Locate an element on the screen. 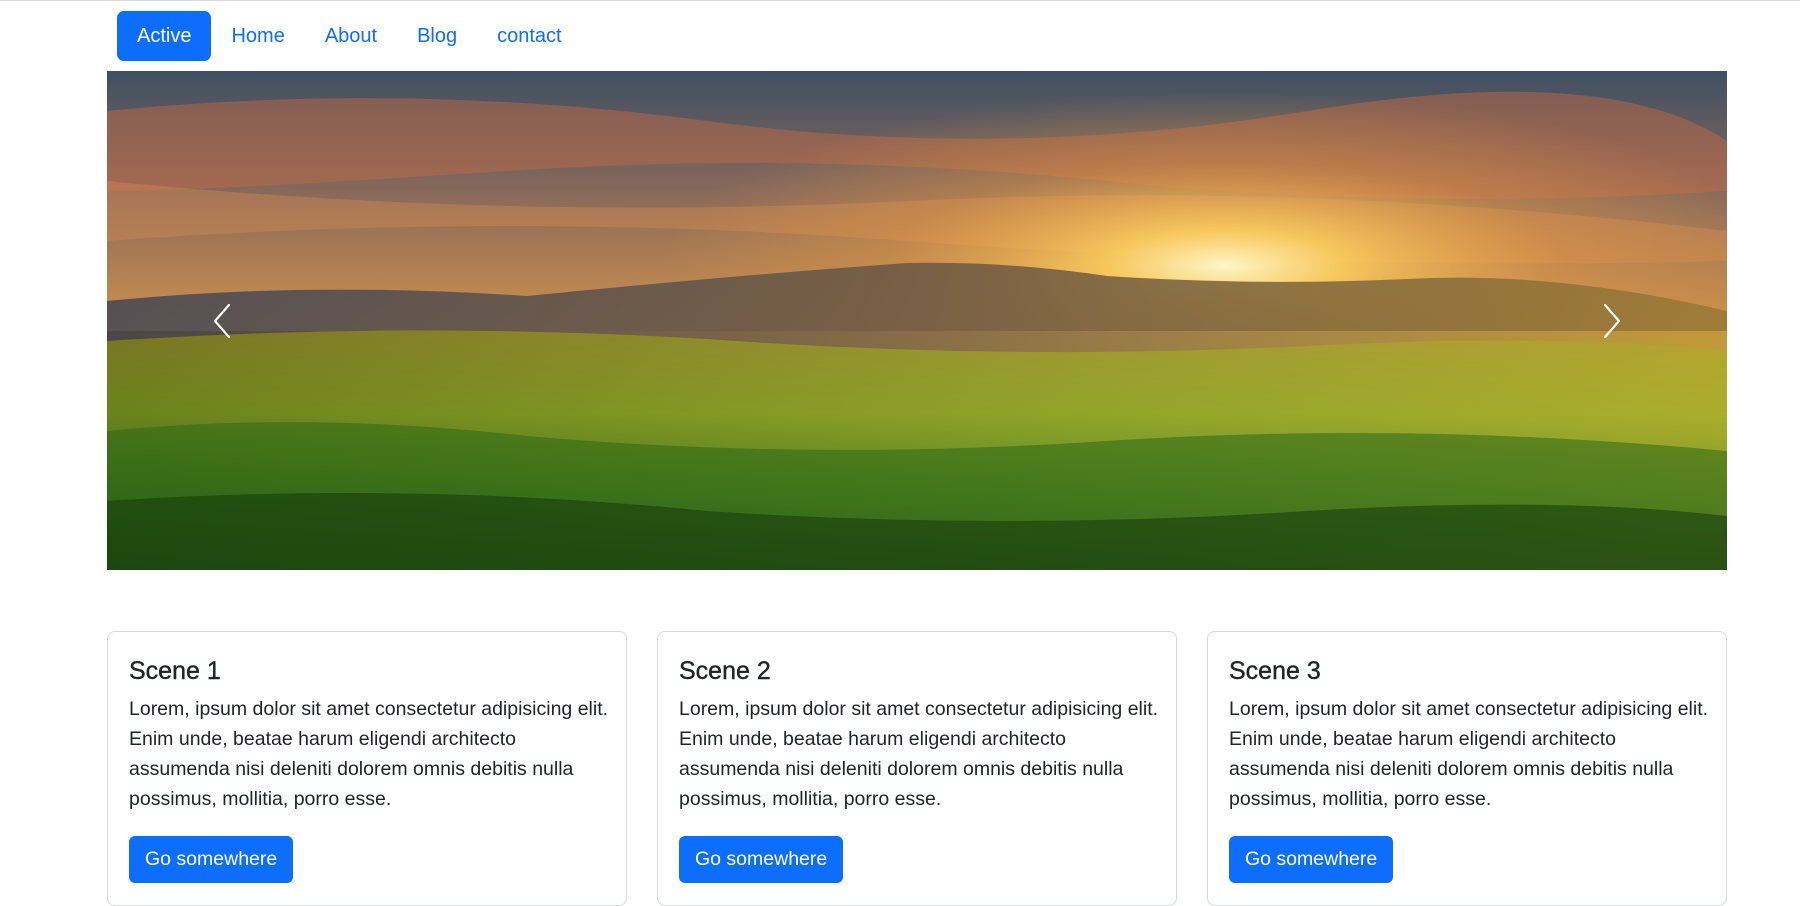 The height and width of the screenshot is (906, 1800). card-title: Scene 1 is located at coordinates (175, 671).